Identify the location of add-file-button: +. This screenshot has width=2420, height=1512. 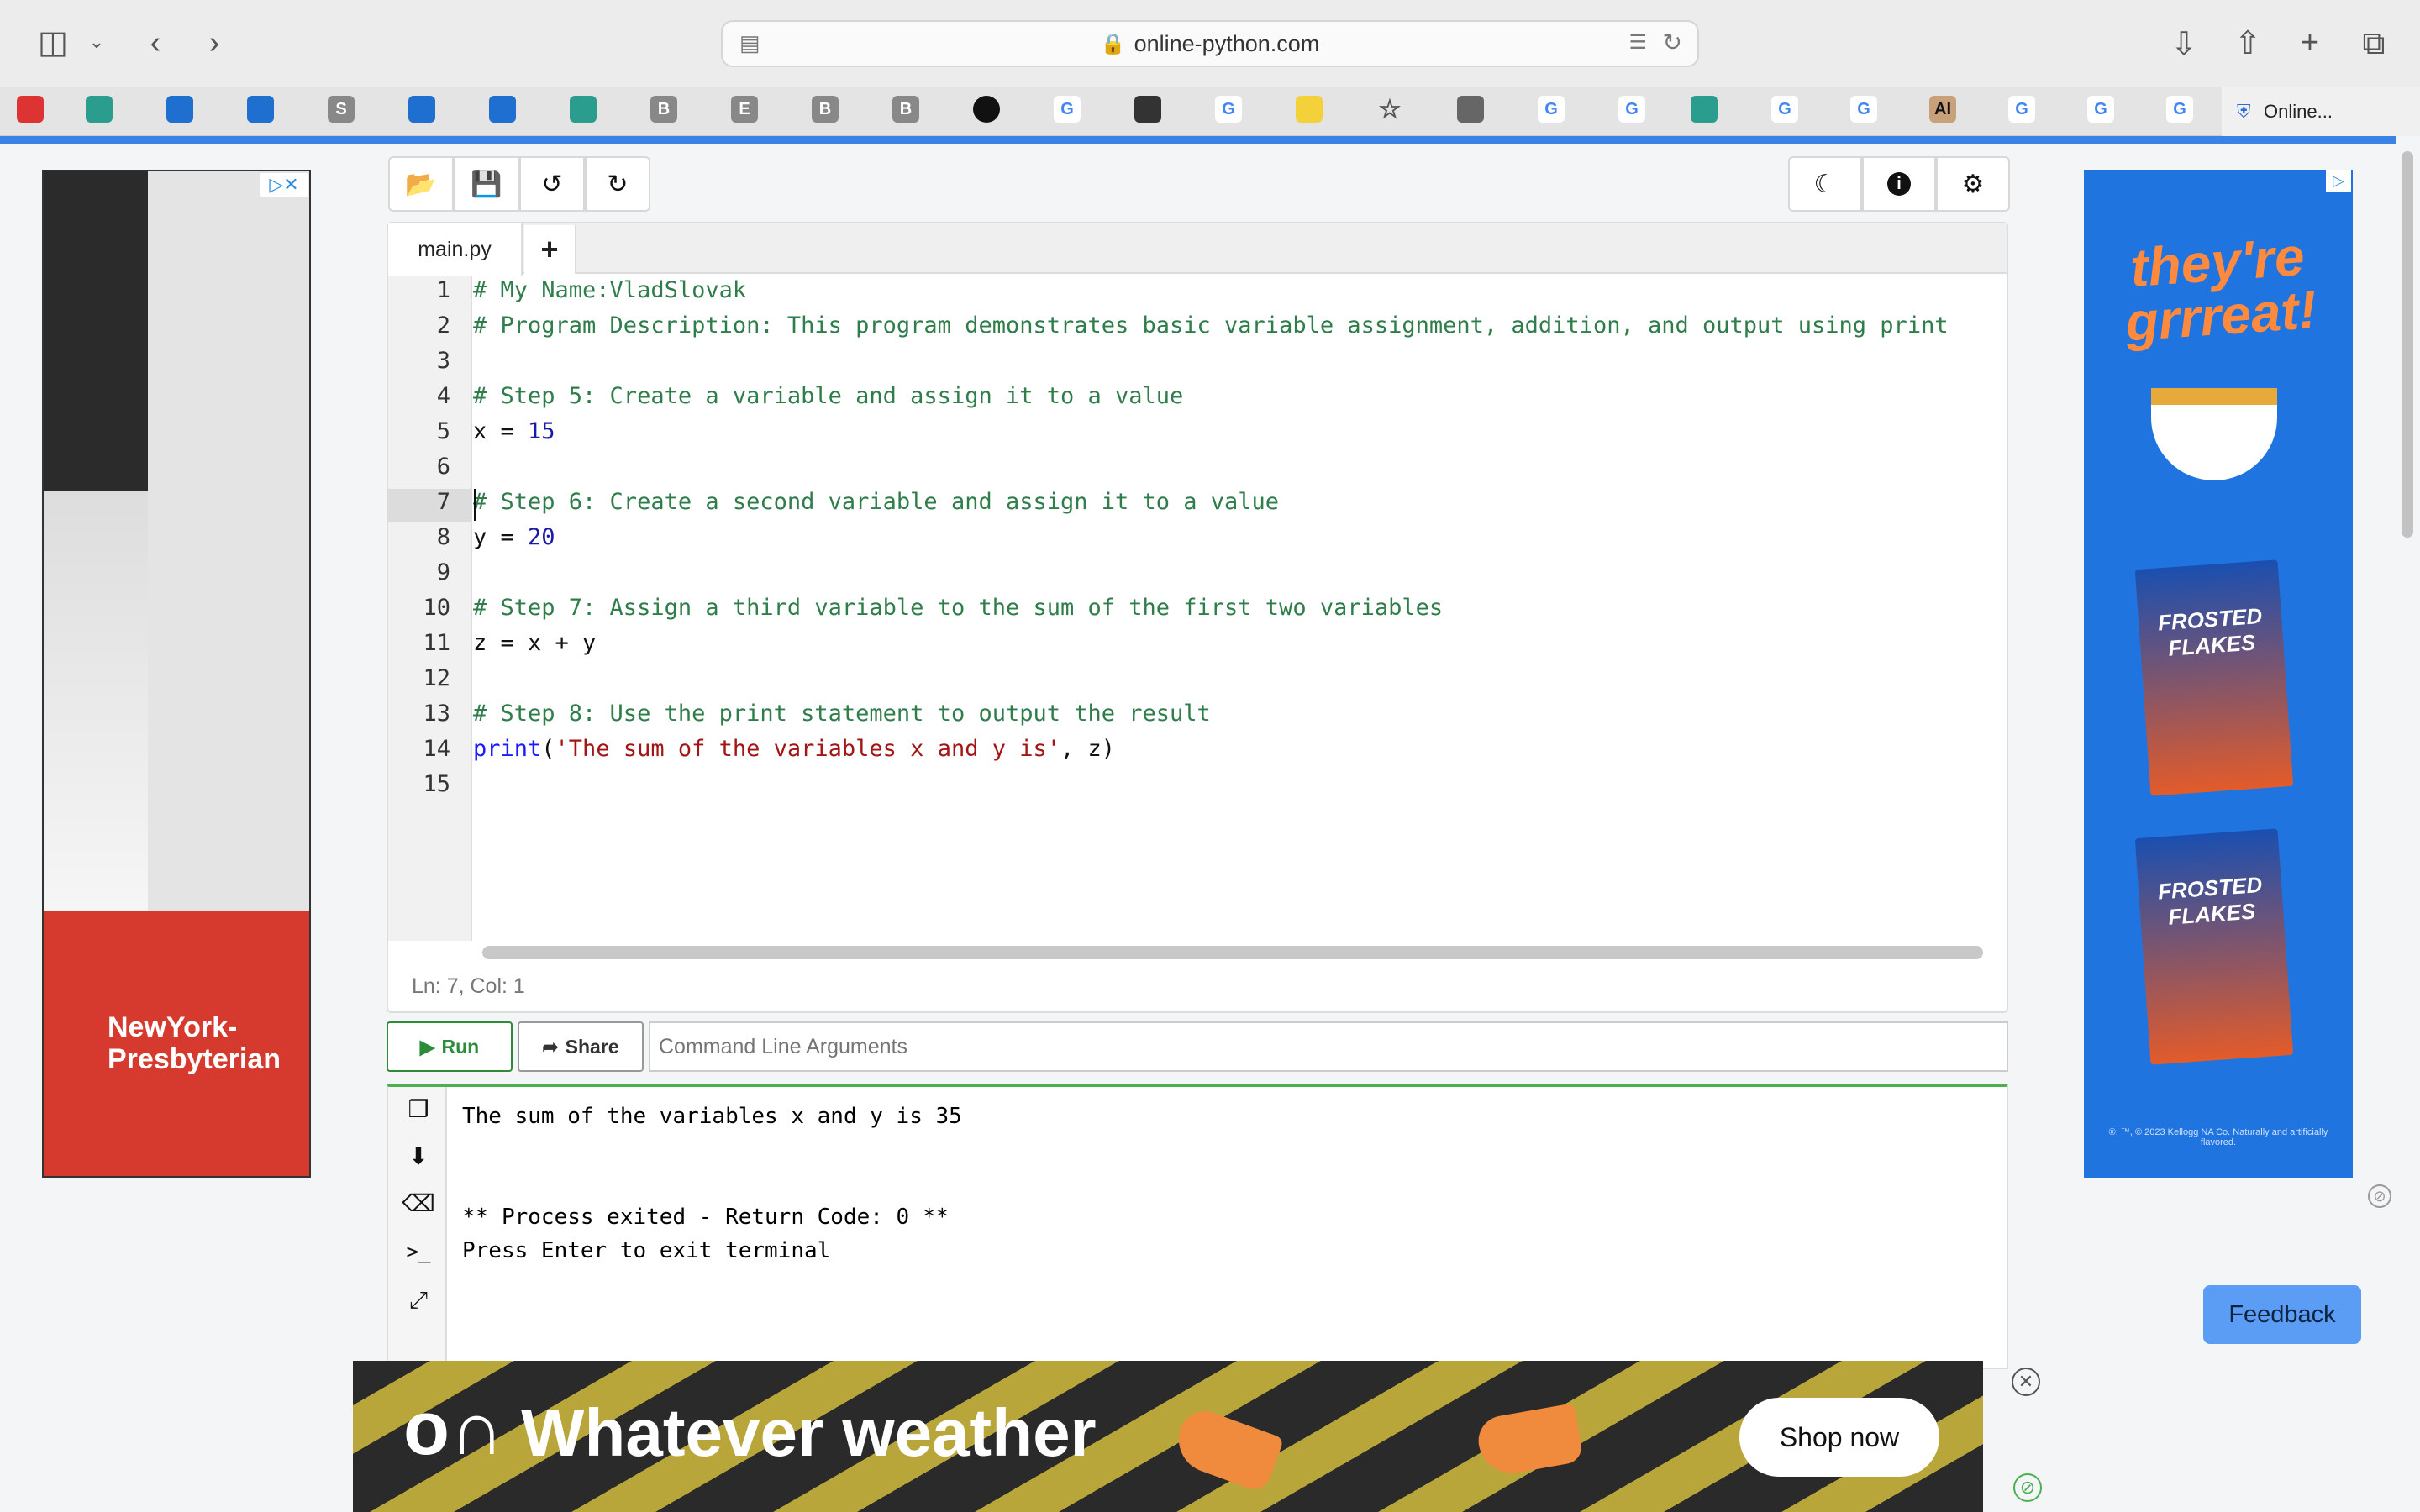
(550, 249).